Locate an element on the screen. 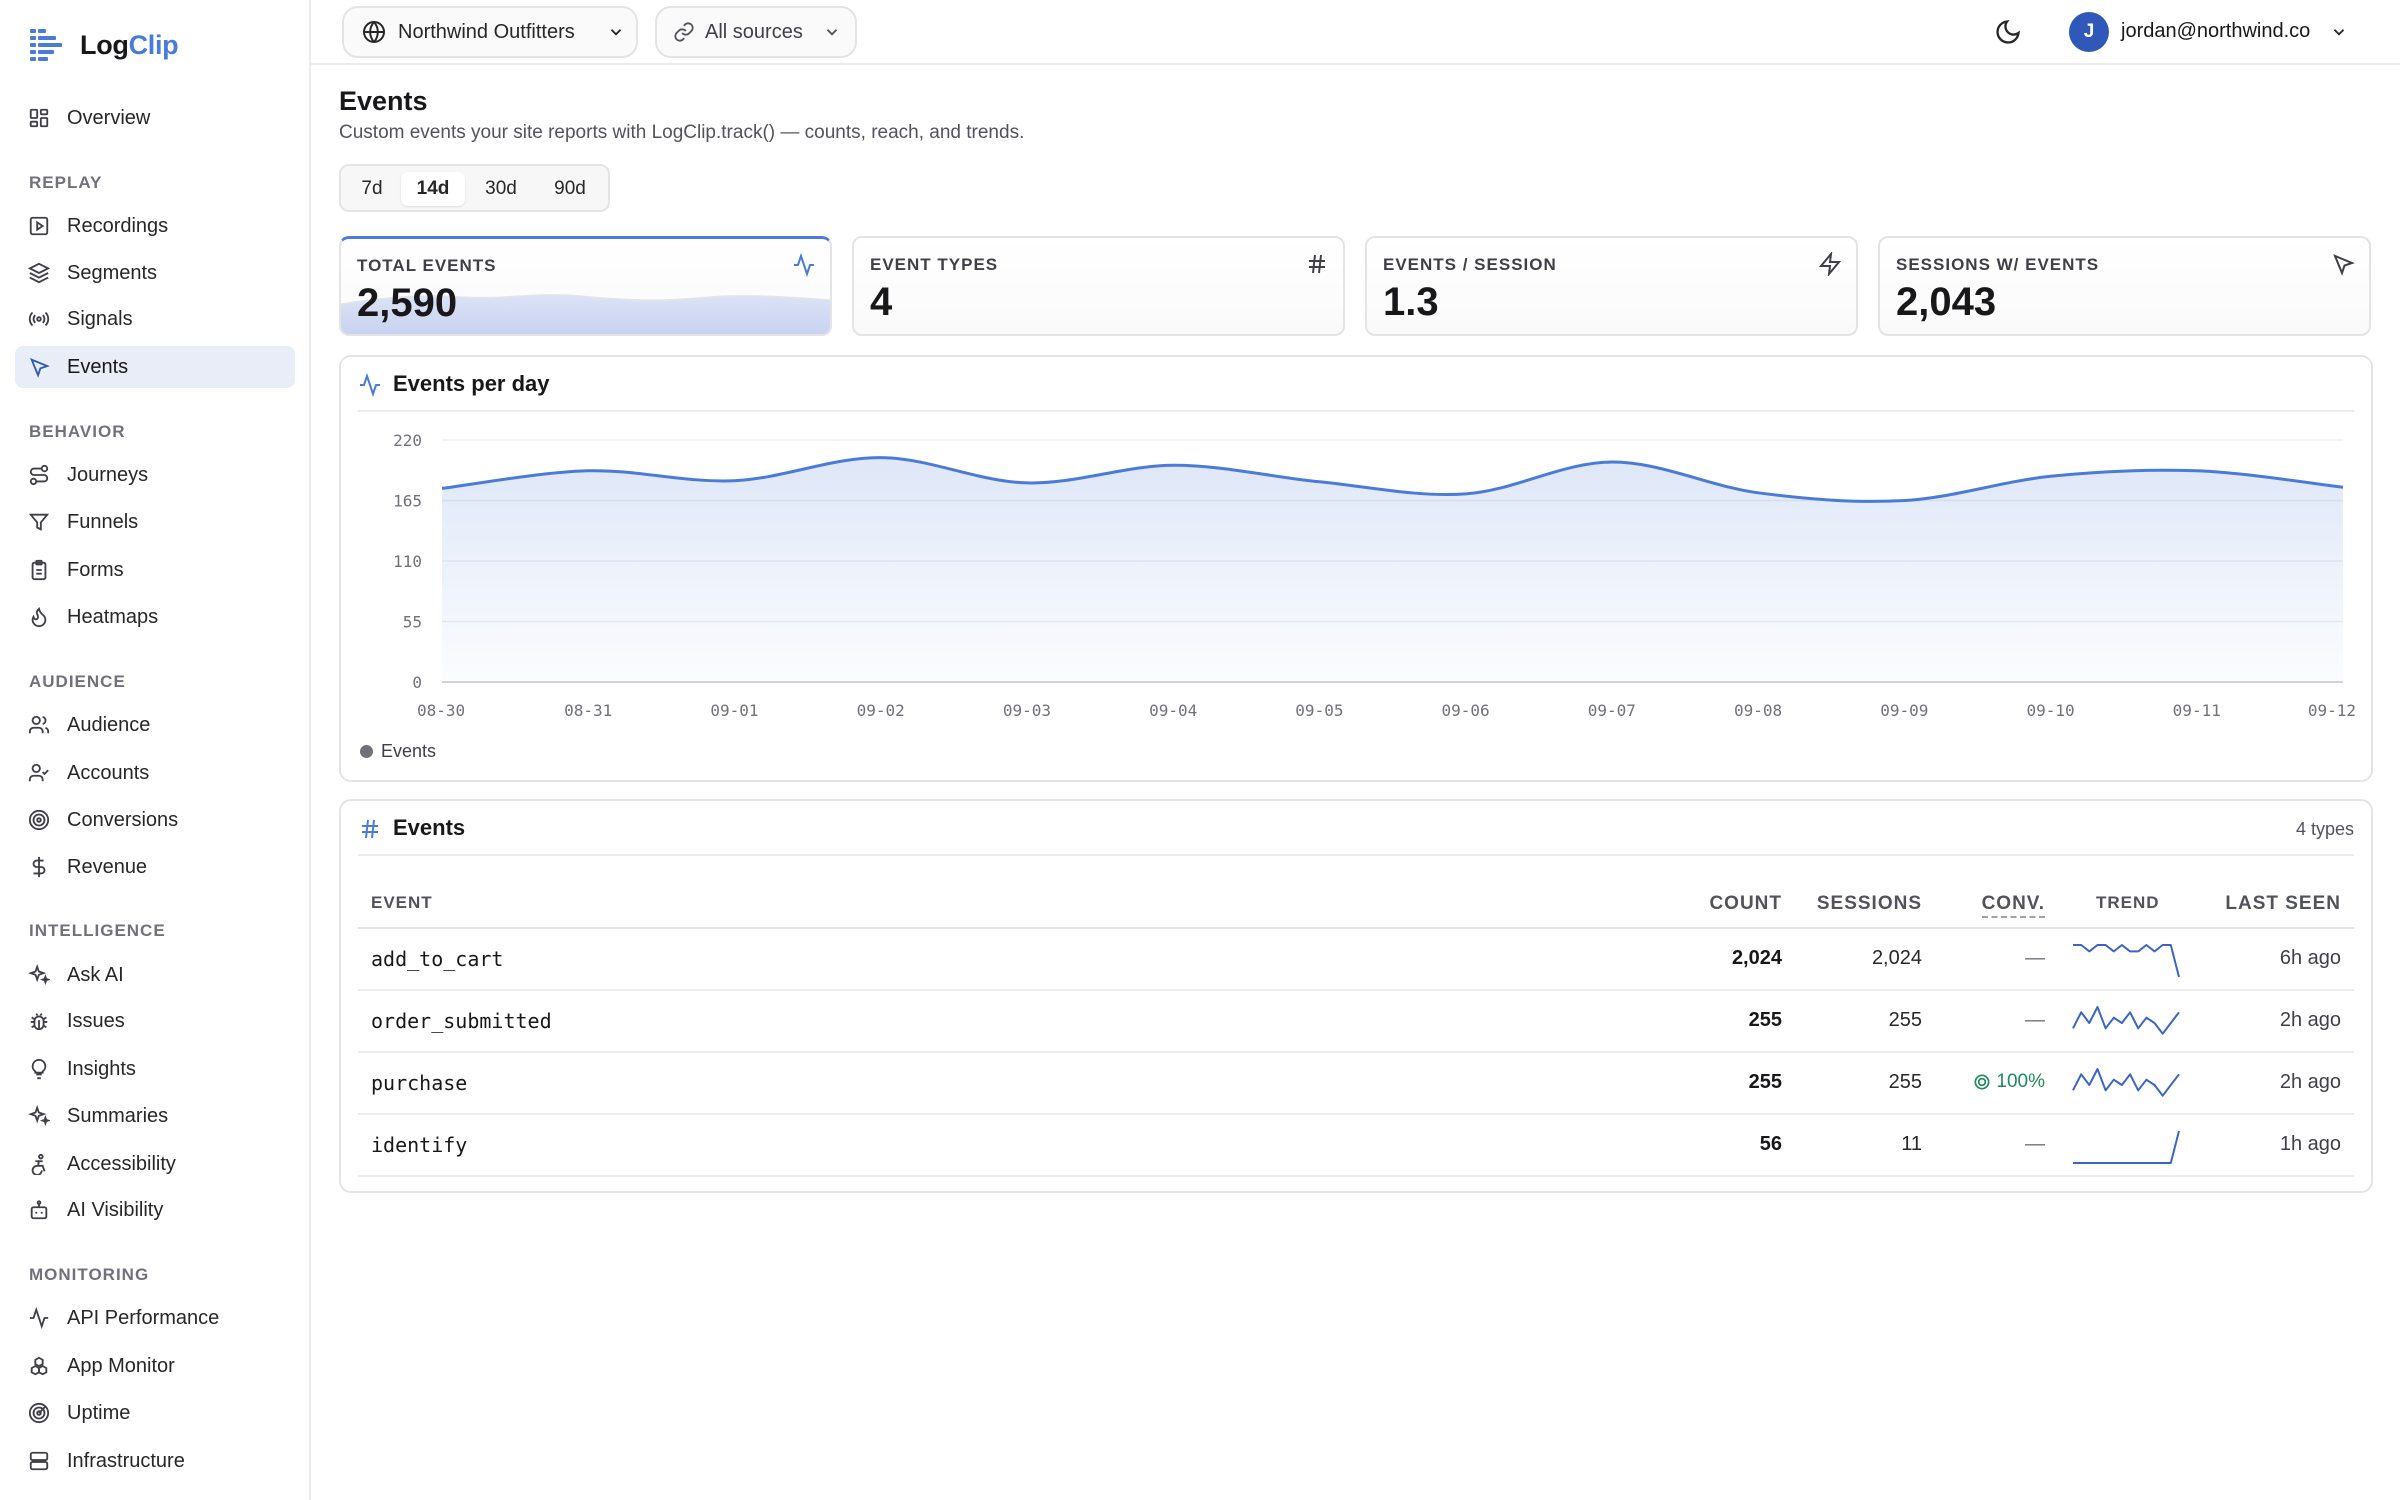 This screenshot has width=2400, height=1500. sidebar-item-signals: Signals is located at coordinates (155, 319).